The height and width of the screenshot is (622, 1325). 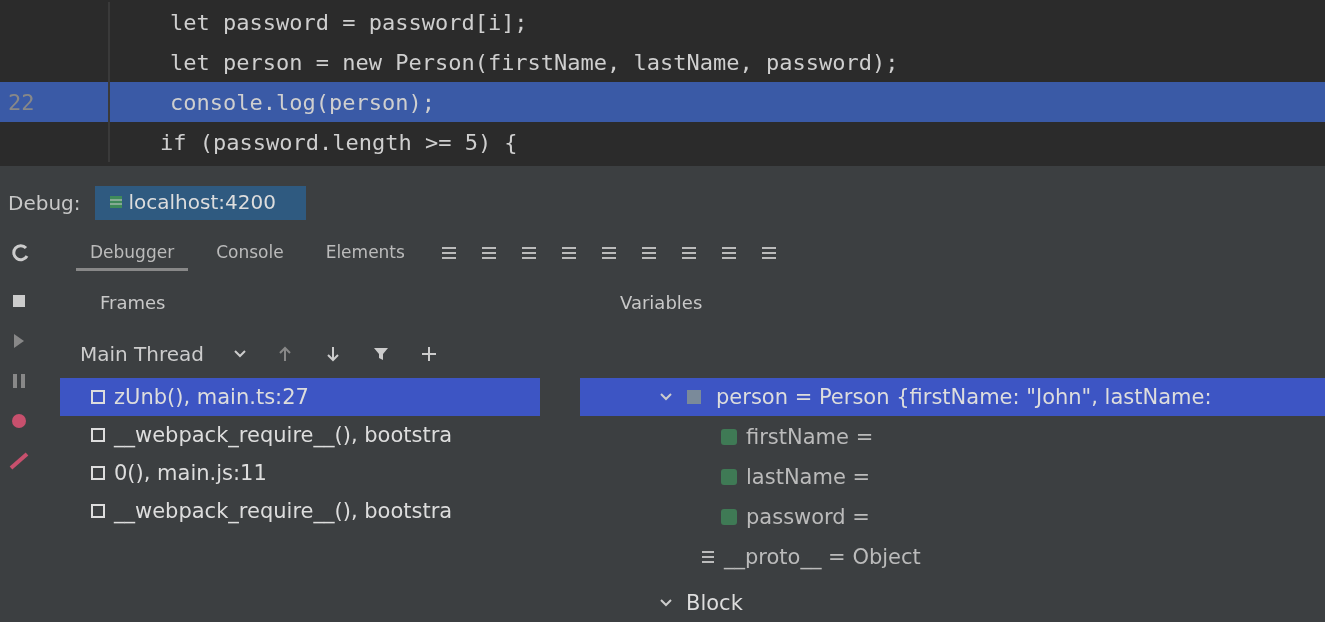 I want to click on plus-icon, so click(x=429, y=354).